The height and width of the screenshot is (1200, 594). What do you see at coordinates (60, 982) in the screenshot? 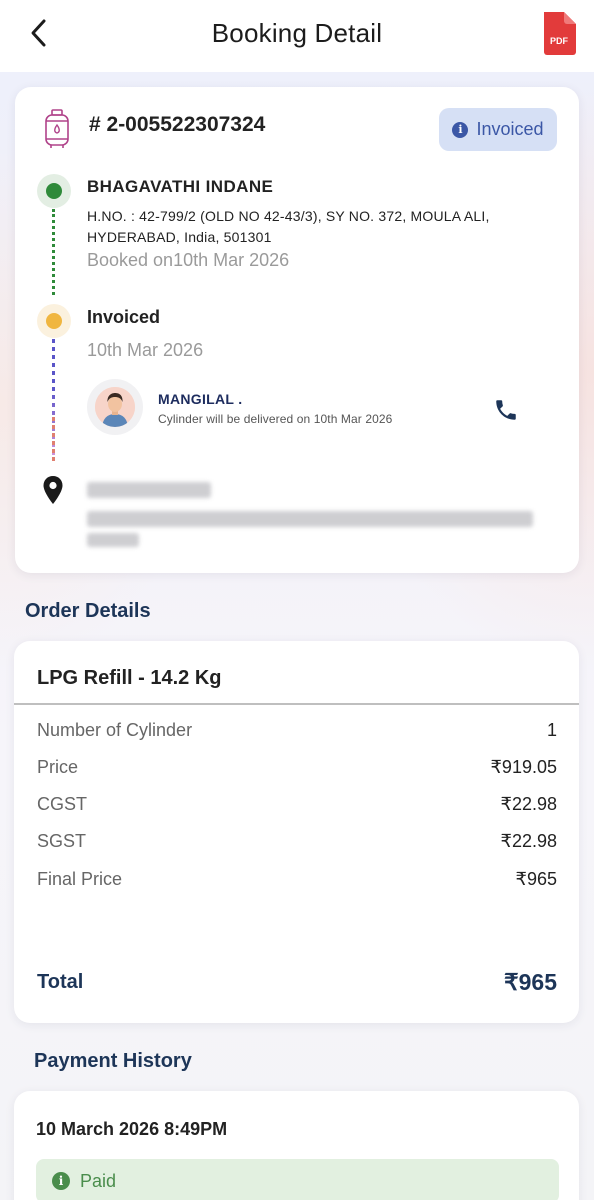
I see `total-label: Total` at bounding box center [60, 982].